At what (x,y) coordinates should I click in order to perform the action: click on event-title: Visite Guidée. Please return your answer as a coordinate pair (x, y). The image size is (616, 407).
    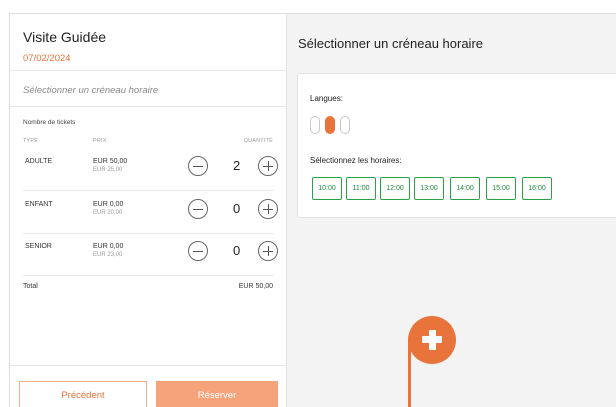
    Looking at the image, I should click on (65, 37).